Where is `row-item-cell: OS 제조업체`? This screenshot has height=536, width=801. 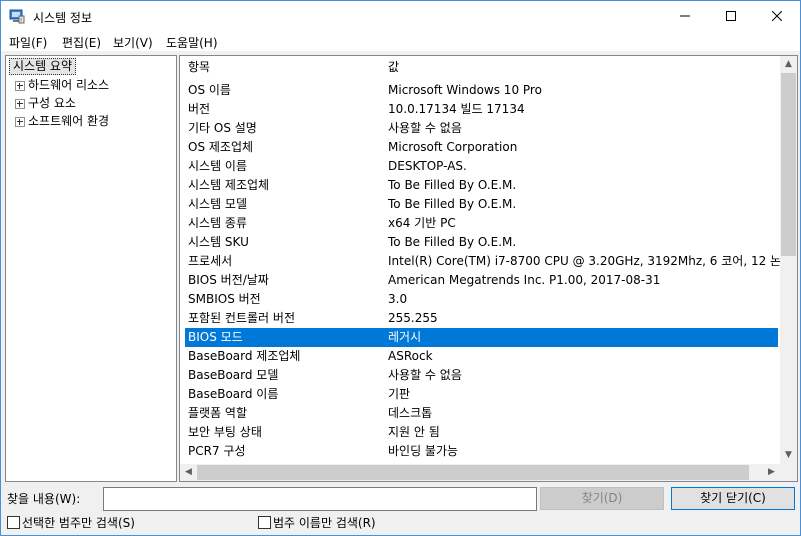
row-item-cell: OS 제조업체 is located at coordinates (221, 147).